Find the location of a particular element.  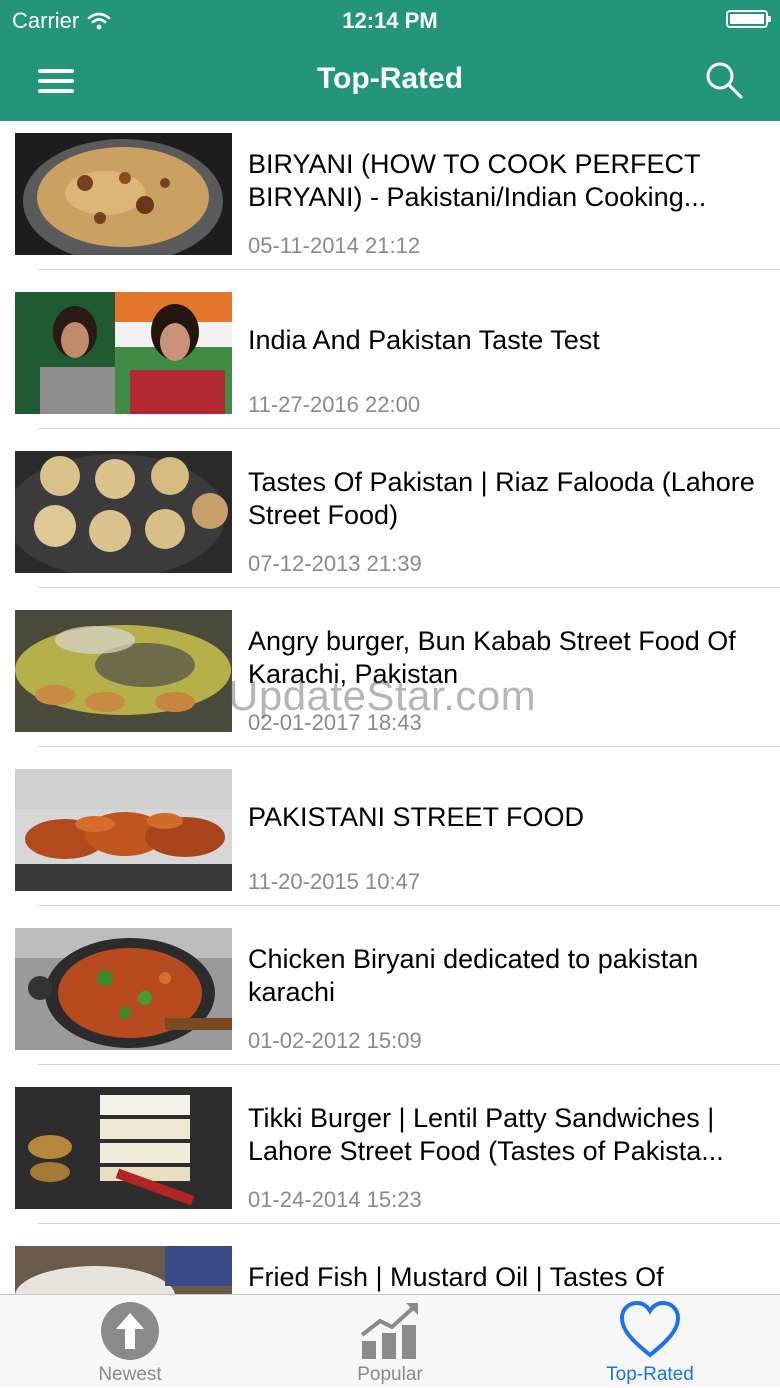

tab-popular: Popular is located at coordinates (390, 1341).